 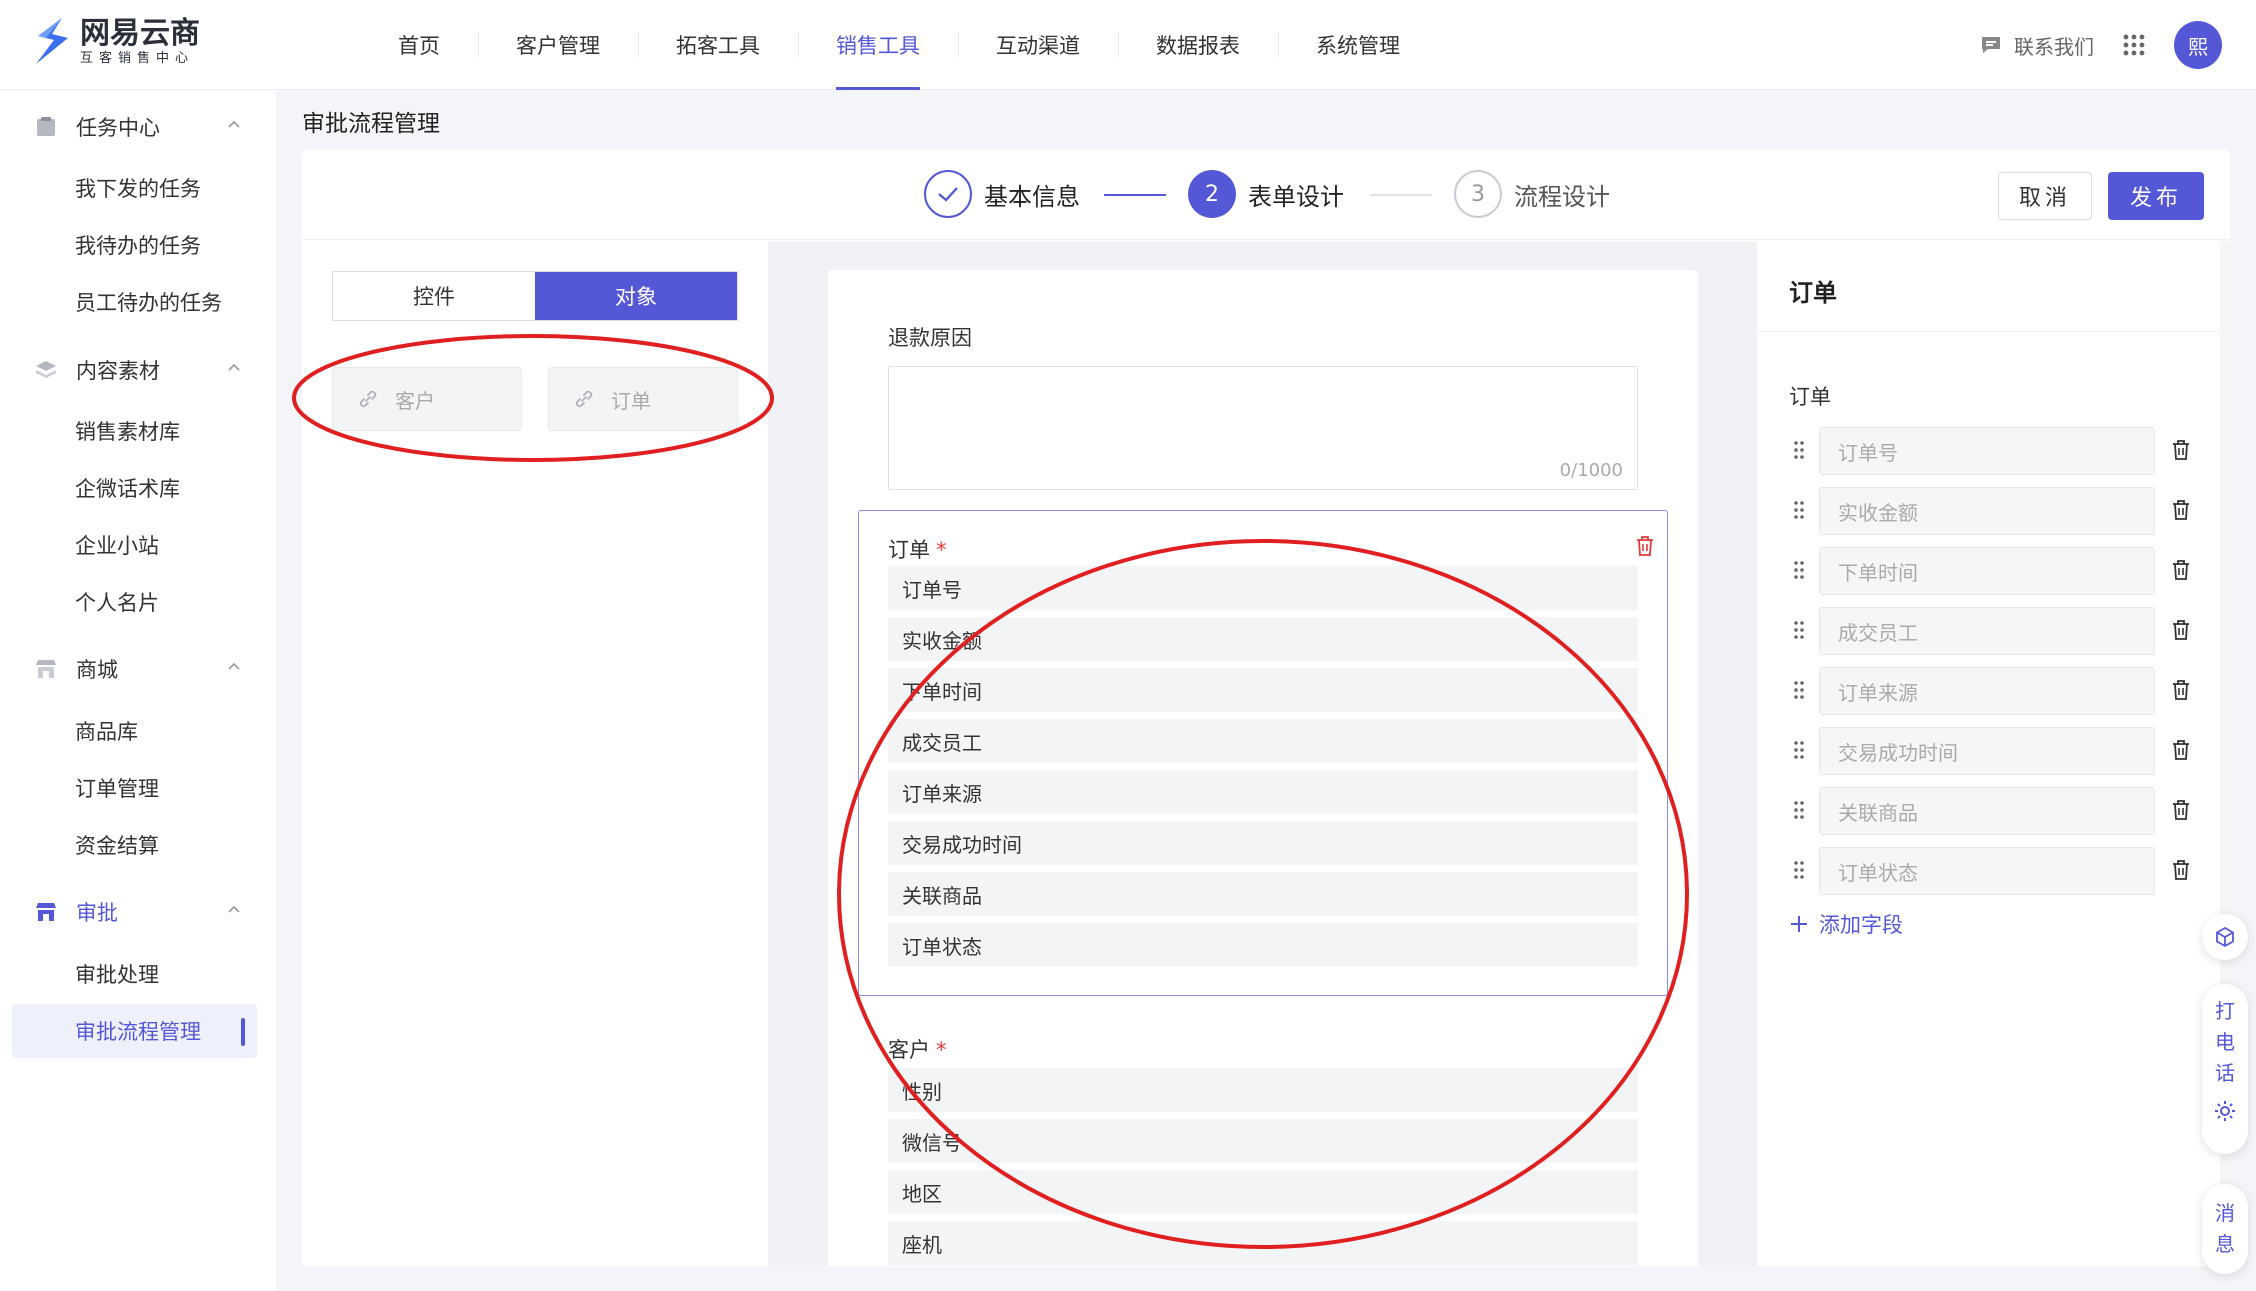 I want to click on add-field-button: 添加字段, so click(x=1846, y=924).